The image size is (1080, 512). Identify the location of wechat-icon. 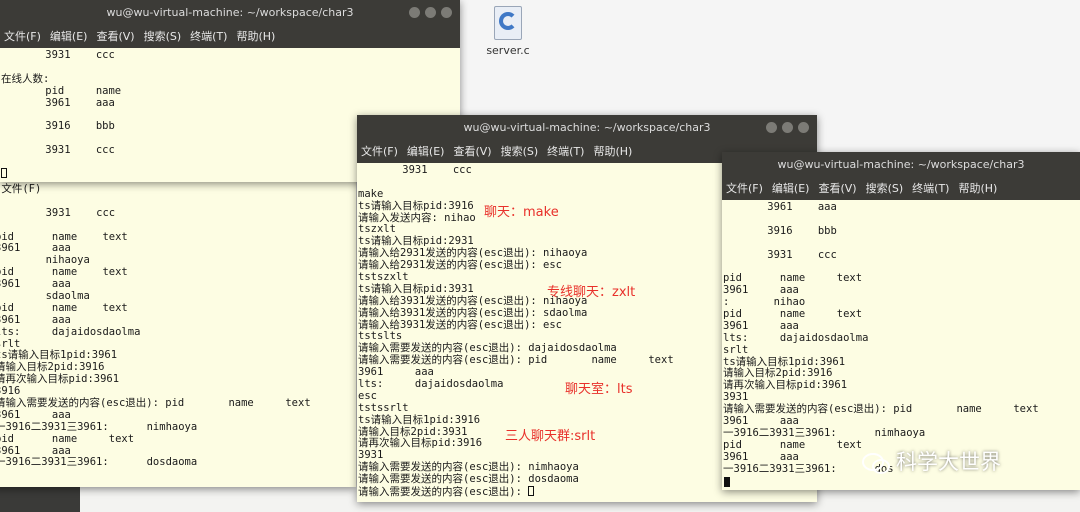
(876, 462).